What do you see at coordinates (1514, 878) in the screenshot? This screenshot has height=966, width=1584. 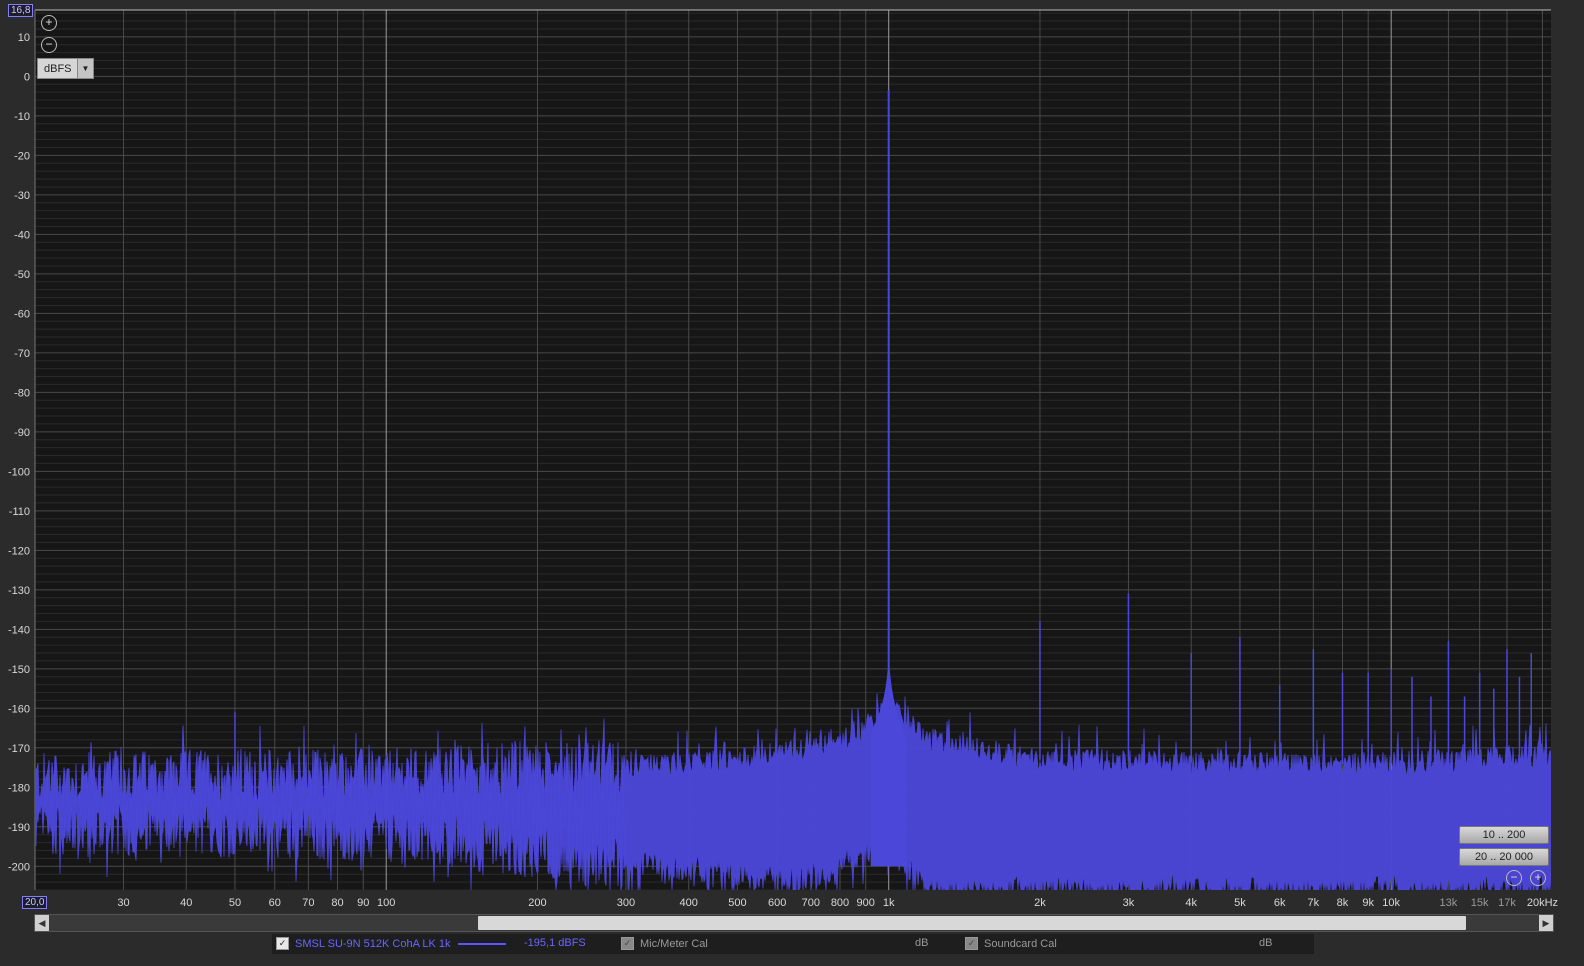 I see `x-zoom-out-icon: −` at bounding box center [1514, 878].